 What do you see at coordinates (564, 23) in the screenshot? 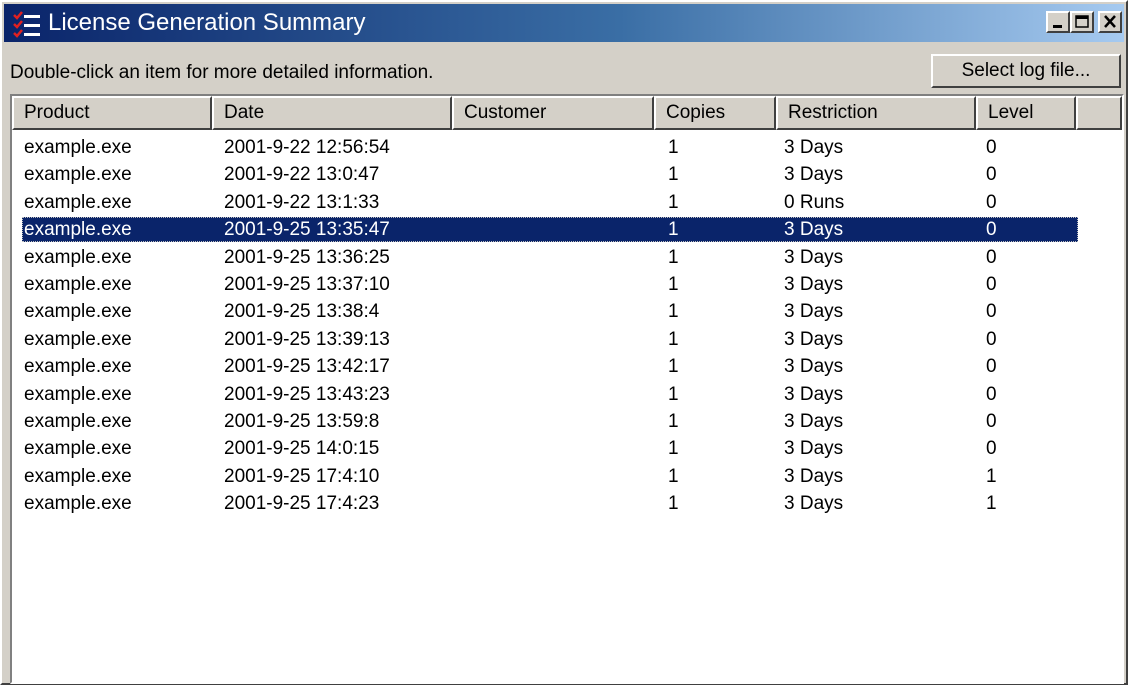
I see `title-bar: License Generation Summary` at bounding box center [564, 23].